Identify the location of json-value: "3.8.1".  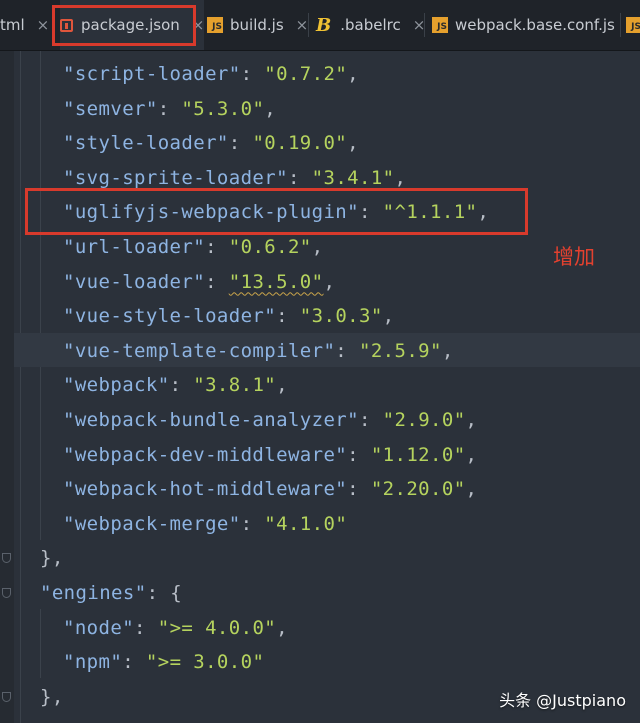
(235, 385).